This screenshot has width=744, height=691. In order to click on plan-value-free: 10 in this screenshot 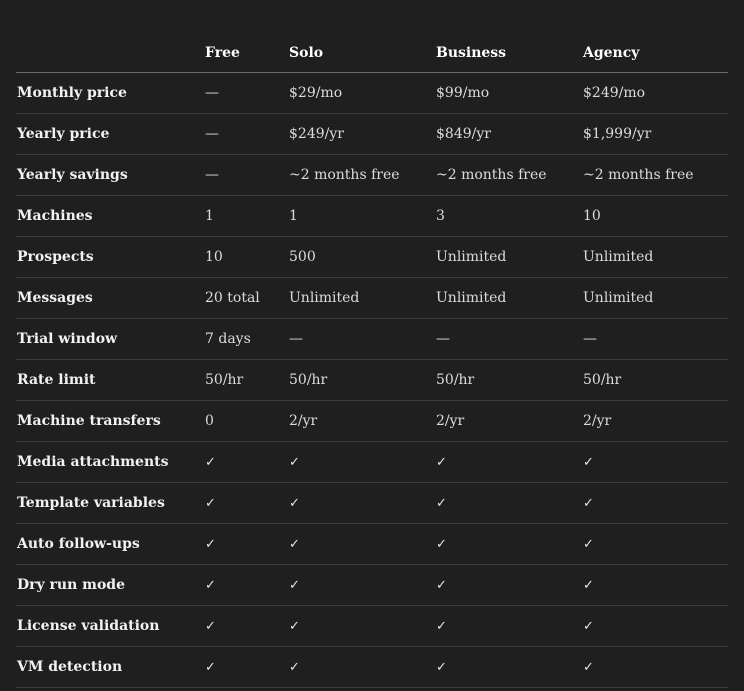, I will do `click(246, 257)`.